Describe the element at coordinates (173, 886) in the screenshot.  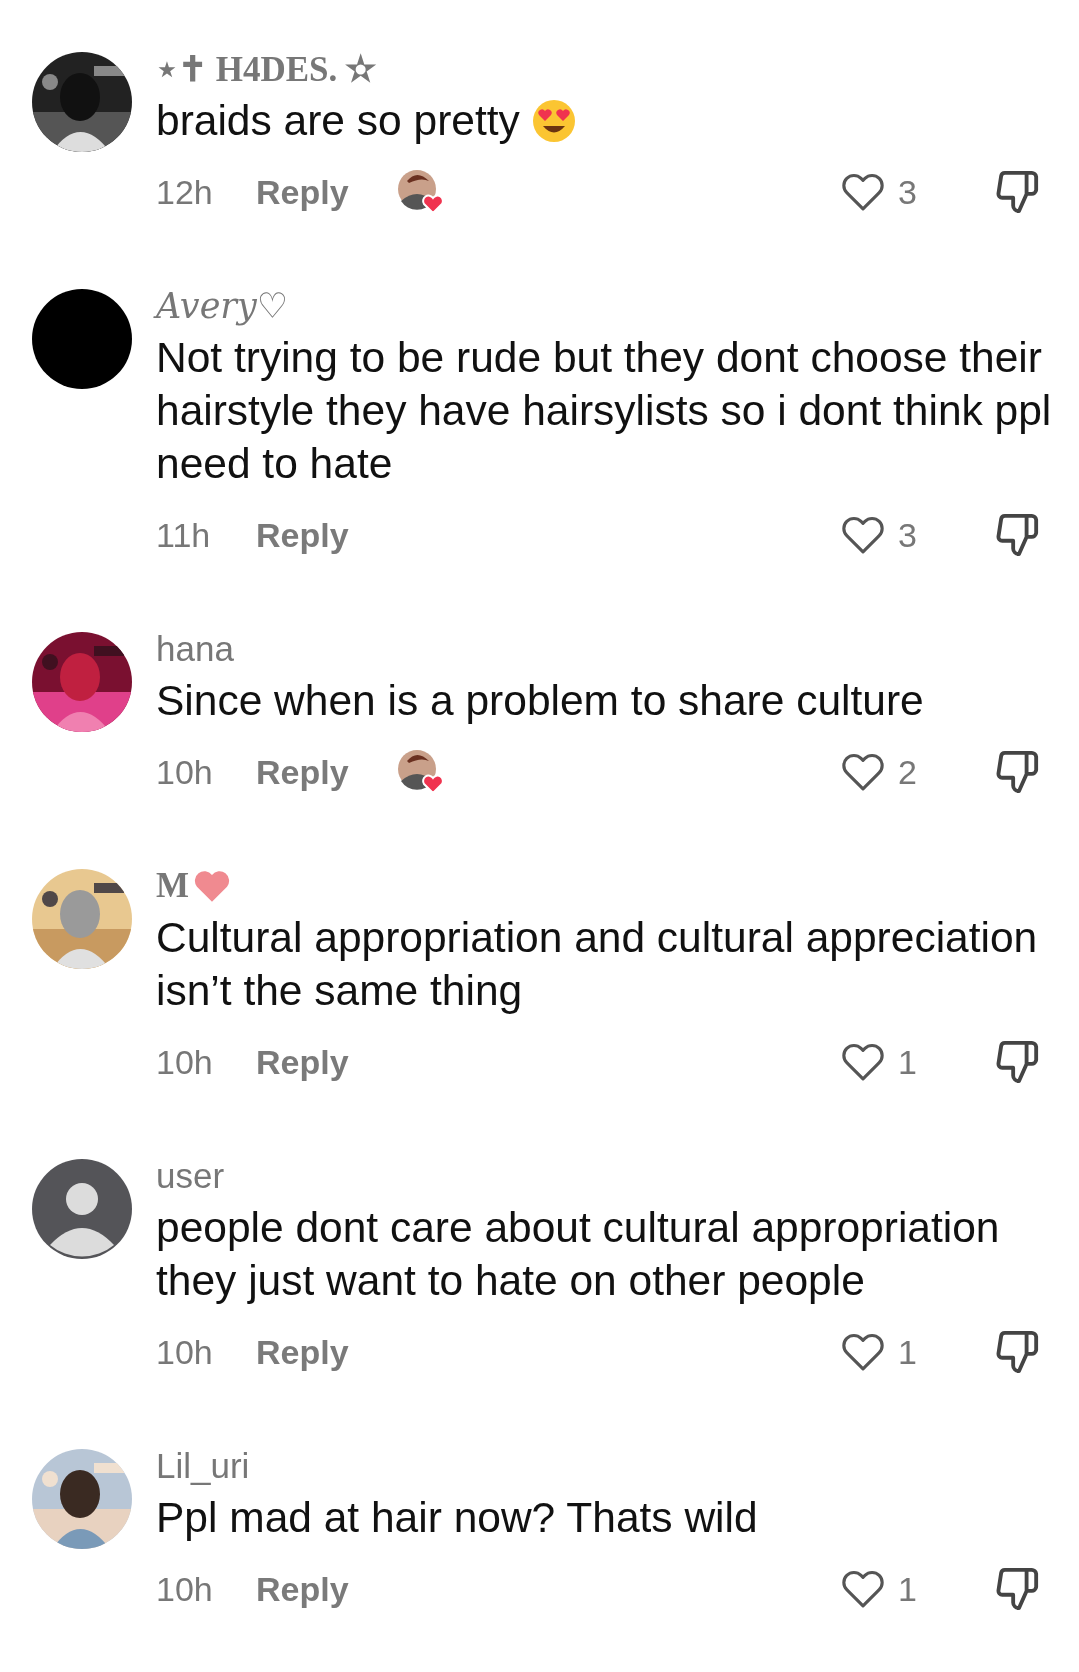
I see `username: M` at that location.